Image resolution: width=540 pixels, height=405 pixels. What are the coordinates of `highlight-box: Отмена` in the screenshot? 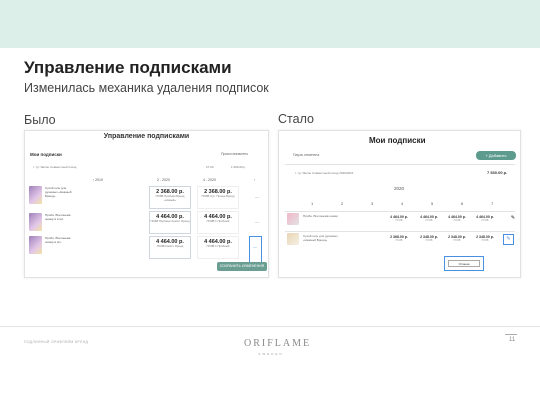 It's located at (464, 263).